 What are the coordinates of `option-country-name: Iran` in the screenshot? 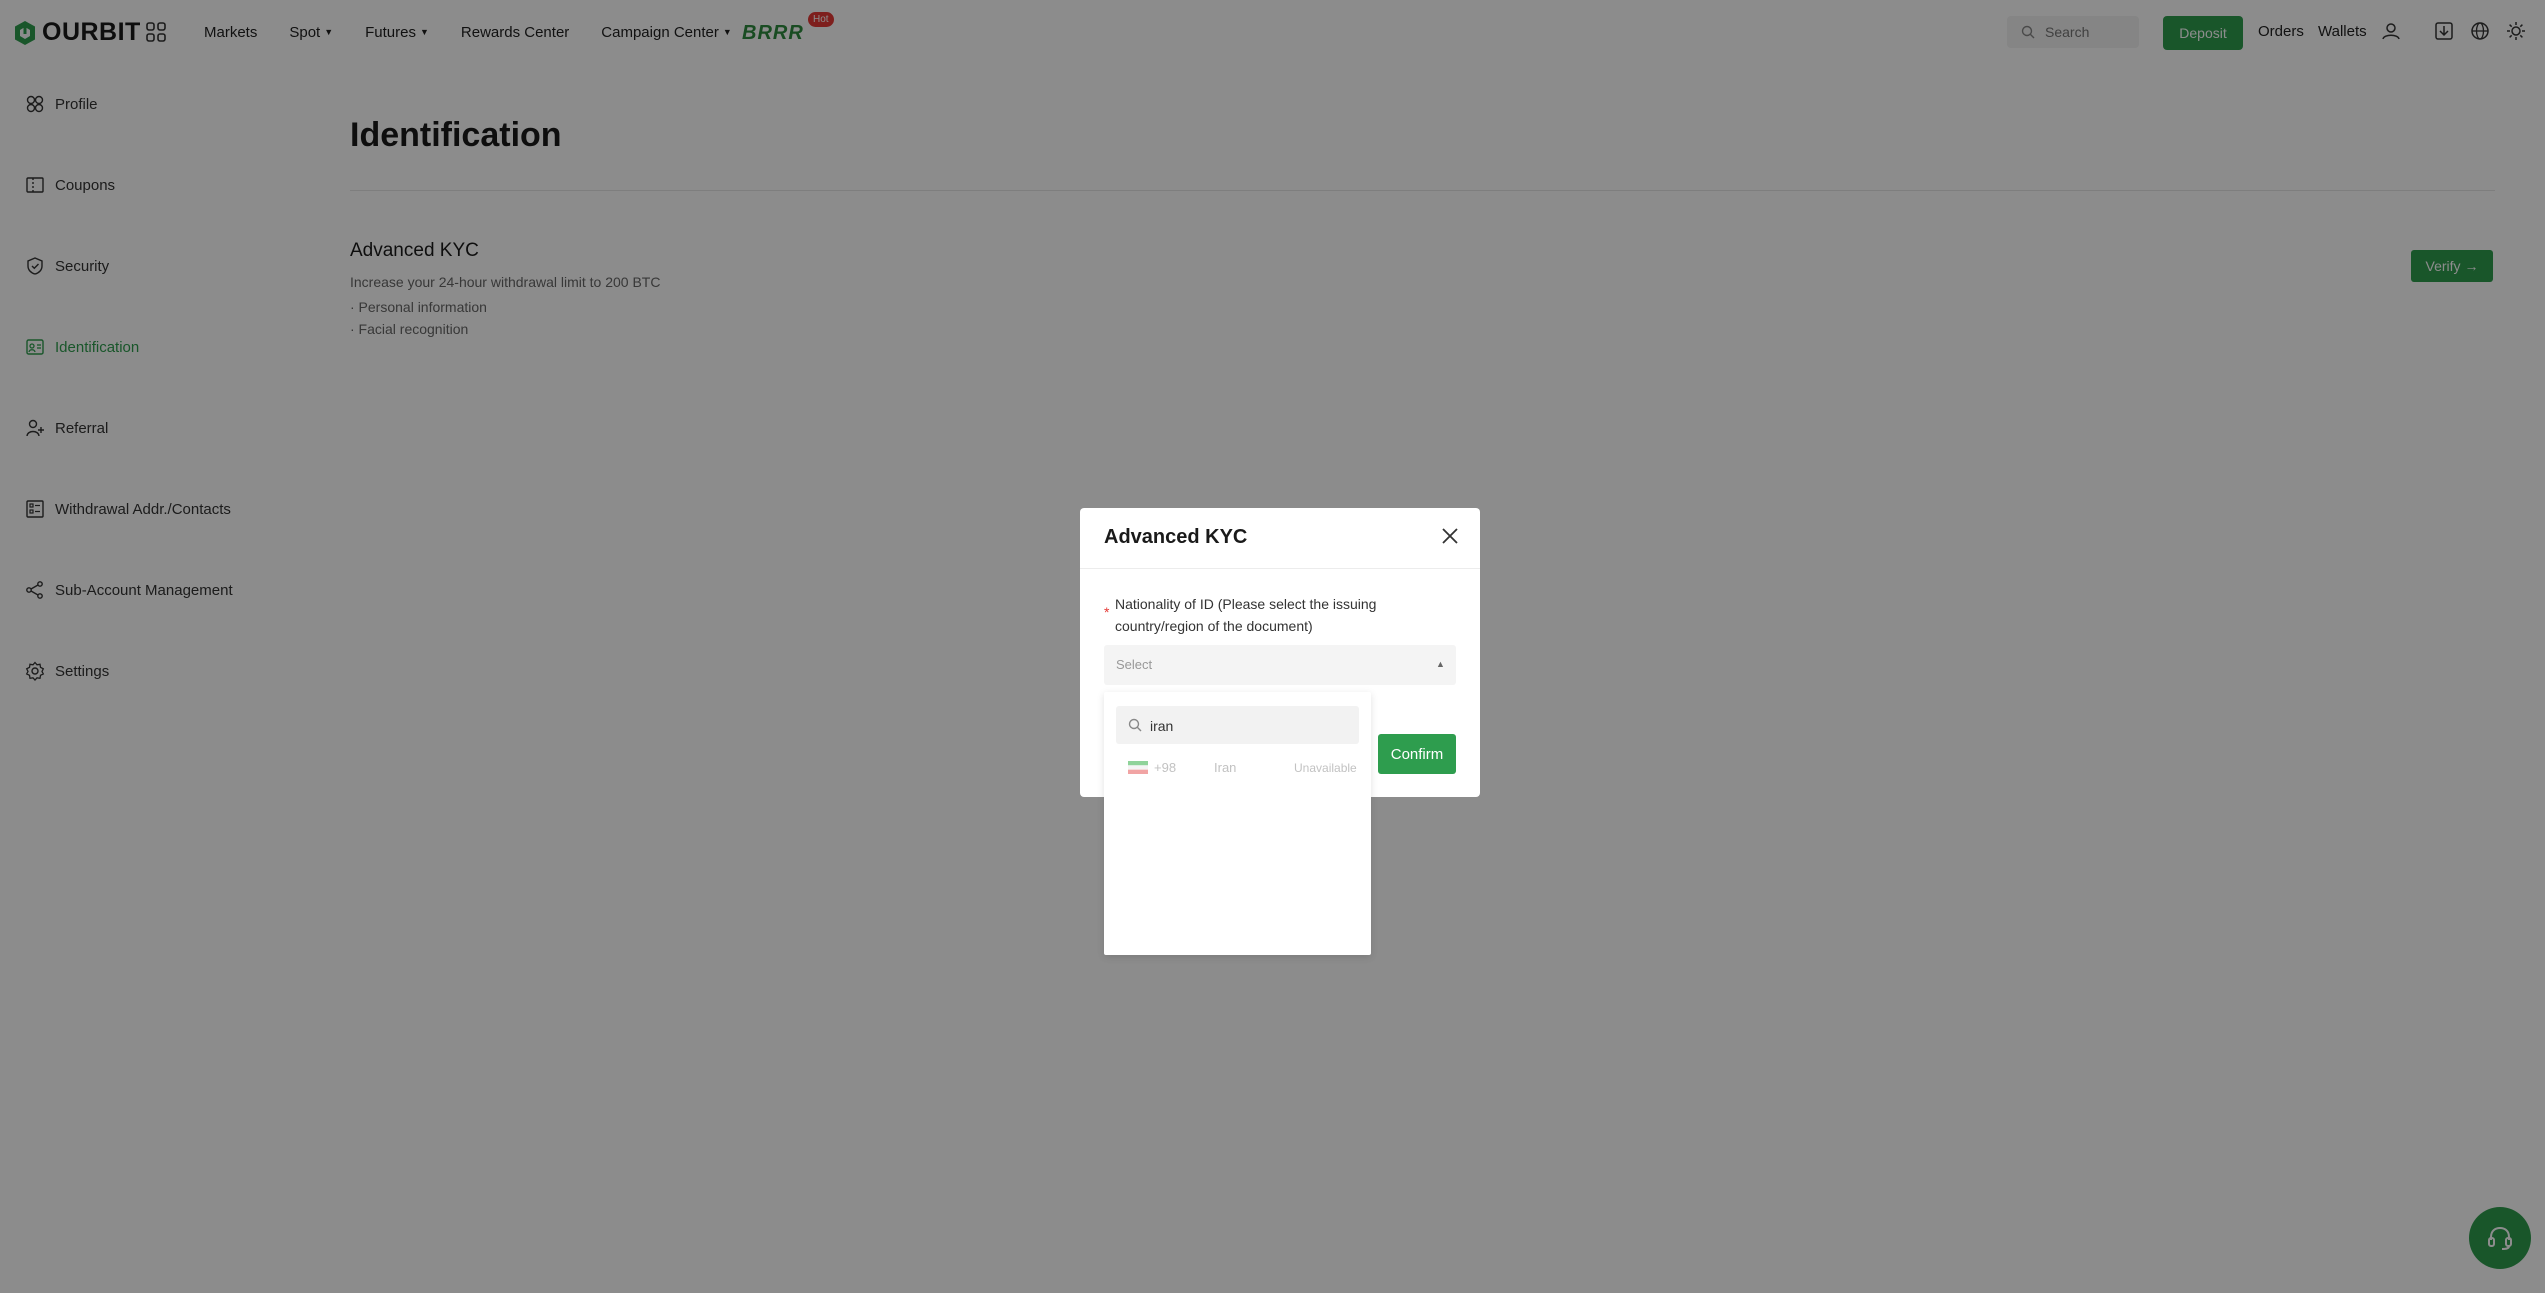 It's located at (1225, 767).